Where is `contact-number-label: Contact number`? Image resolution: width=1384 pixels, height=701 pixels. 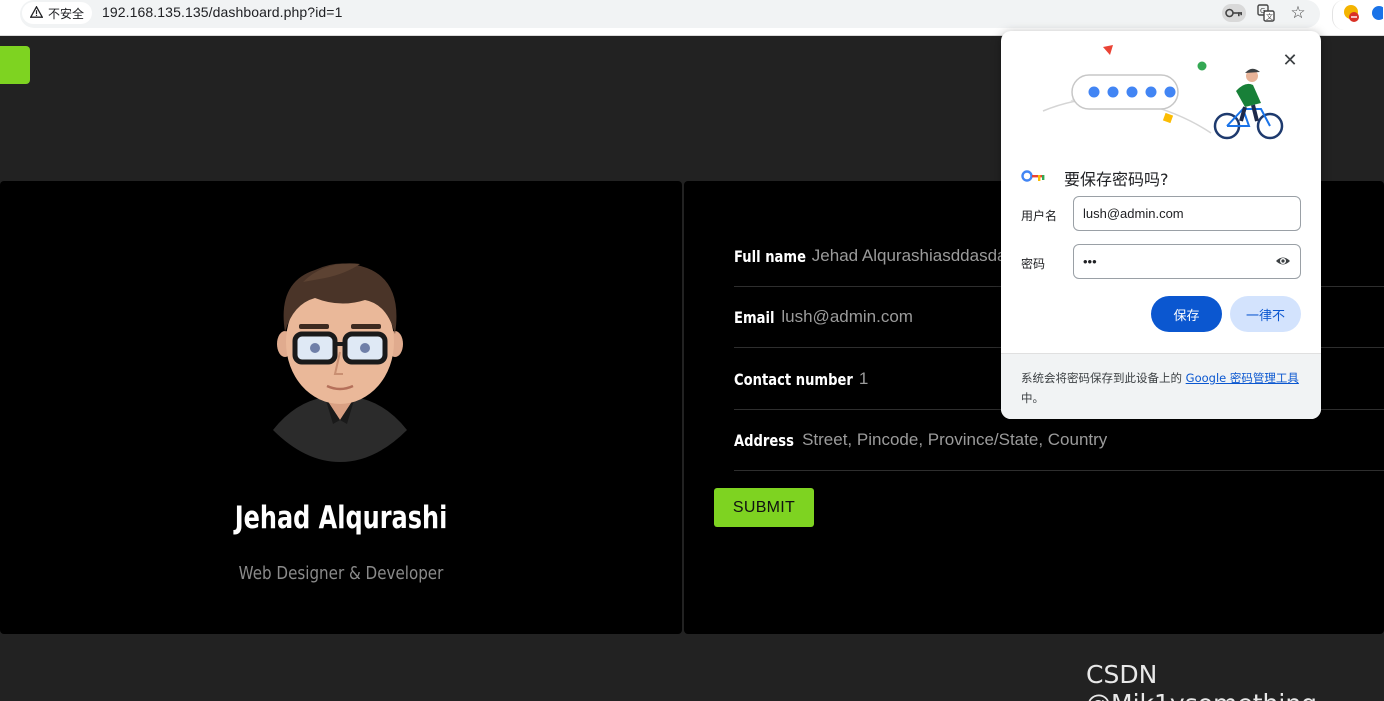 contact-number-label: Contact number is located at coordinates (793, 379).